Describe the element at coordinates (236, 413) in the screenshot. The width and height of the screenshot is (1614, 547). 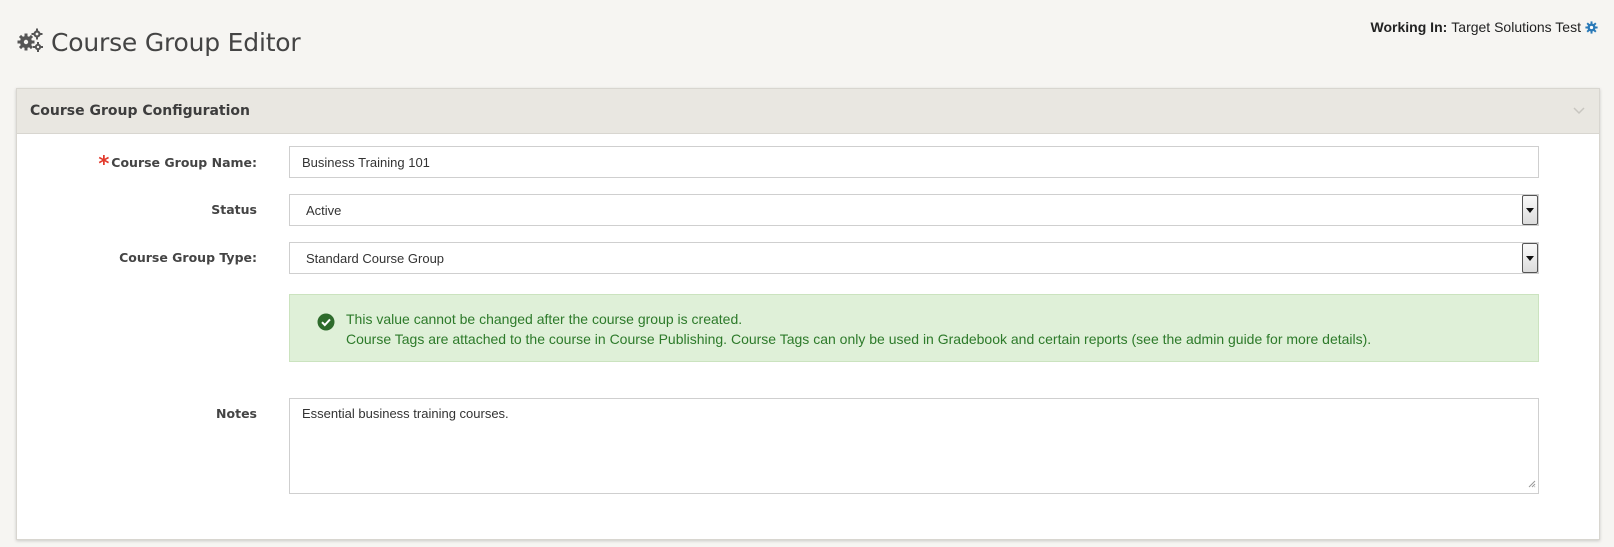
I see `notes-label: Notes` at that location.